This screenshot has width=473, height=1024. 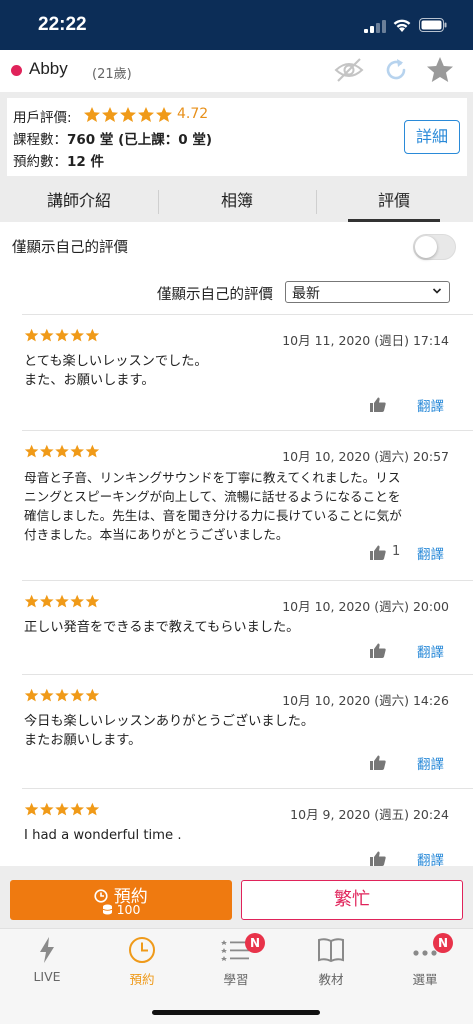 What do you see at coordinates (215, 295) in the screenshot?
I see `sort-label: 僅顯示自己的評價` at bounding box center [215, 295].